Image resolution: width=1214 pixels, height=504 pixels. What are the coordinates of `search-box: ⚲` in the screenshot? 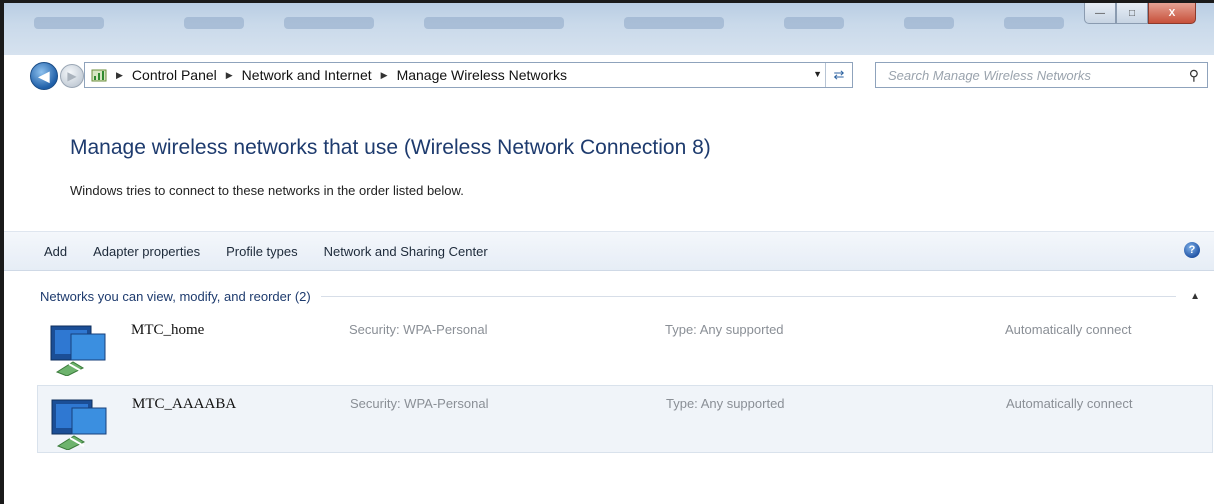 It's located at (1041, 75).